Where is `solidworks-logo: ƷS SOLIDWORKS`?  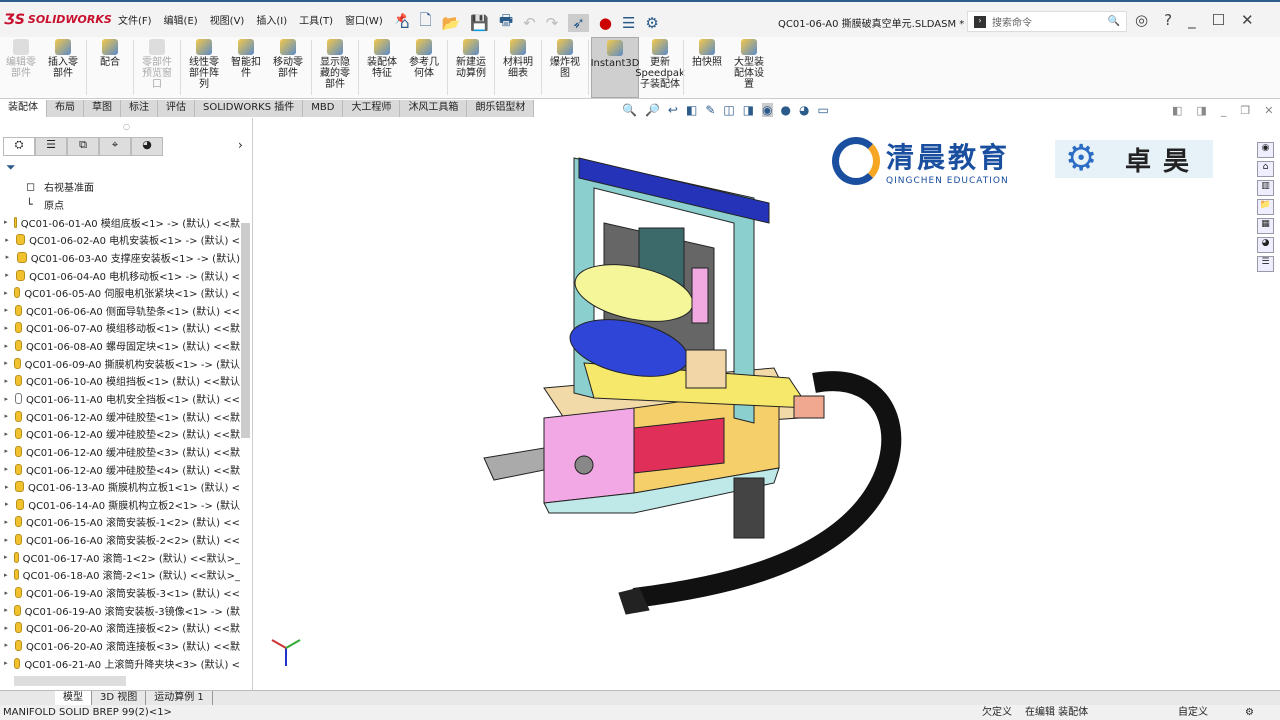
solidworks-logo: ƷS SOLIDWORKS is located at coordinates (58, 20).